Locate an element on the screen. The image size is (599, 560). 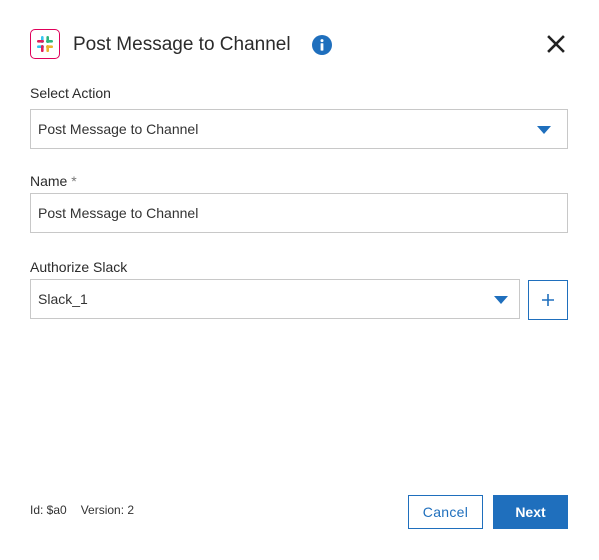
plus-icon is located at coordinates (548, 300).